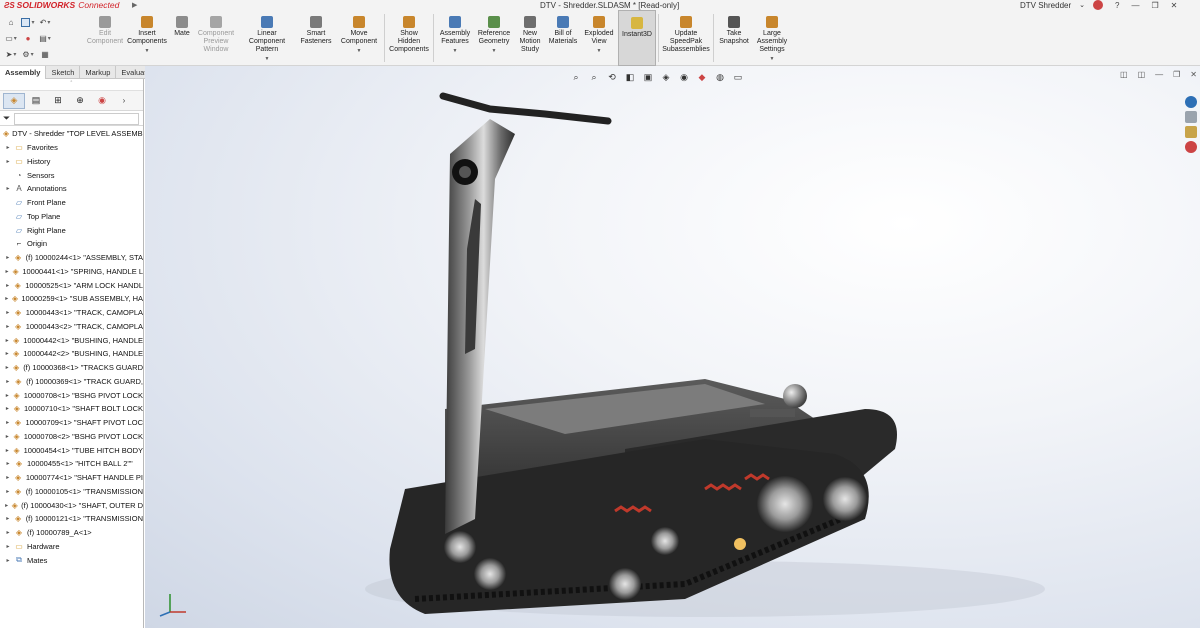 The width and height of the screenshot is (1200, 628). I want to click on tree-item: ▸ ◈ 10000442<2> "BUSHING, HANDLE, so click(71, 354).